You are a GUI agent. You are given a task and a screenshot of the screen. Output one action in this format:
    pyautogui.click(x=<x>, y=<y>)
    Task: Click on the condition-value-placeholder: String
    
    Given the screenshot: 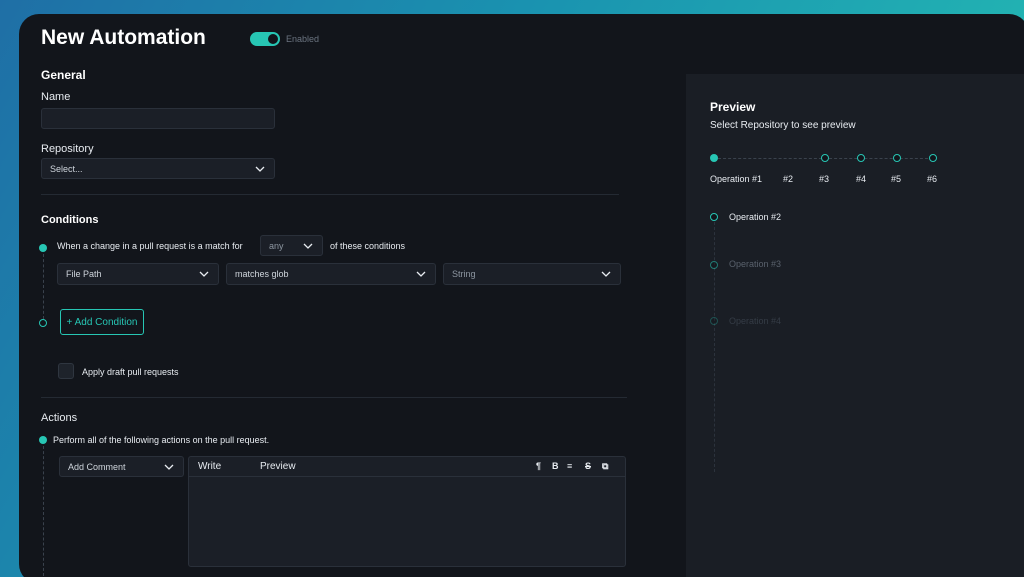 What is the action you would take?
    pyautogui.click(x=464, y=274)
    